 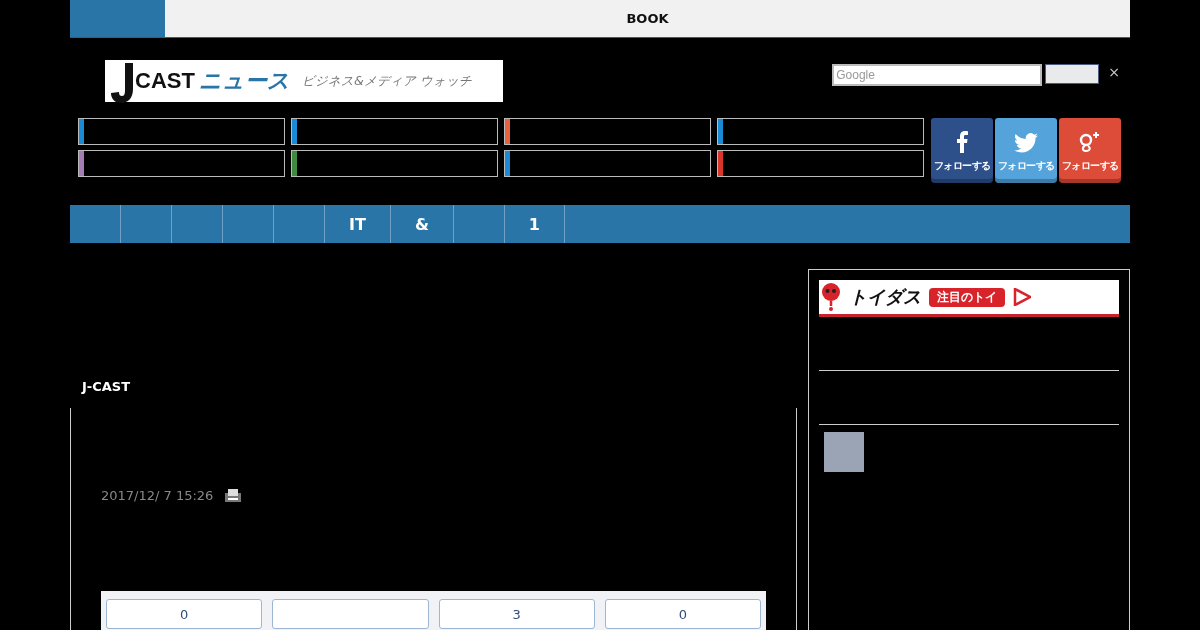 What do you see at coordinates (1114, 72) in the screenshot?
I see `close-button: ×` at bounding box center [1114, 72].